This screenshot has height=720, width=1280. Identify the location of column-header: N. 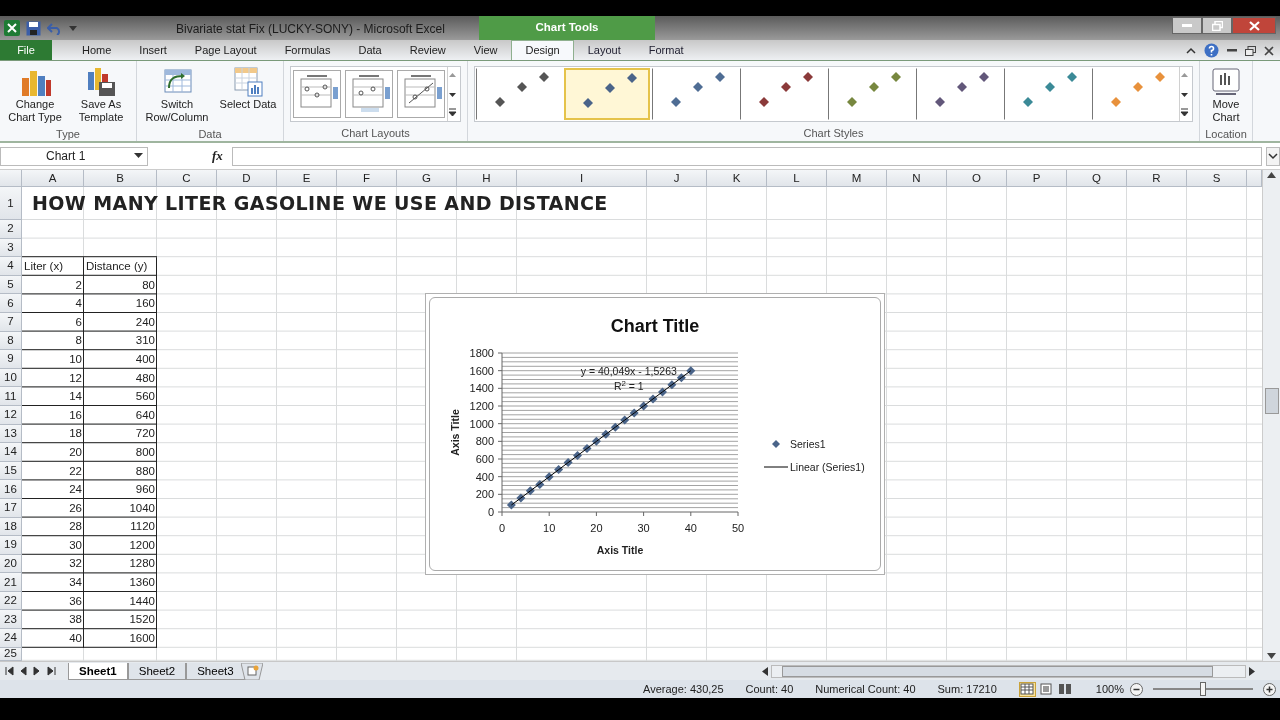
(917, 178).